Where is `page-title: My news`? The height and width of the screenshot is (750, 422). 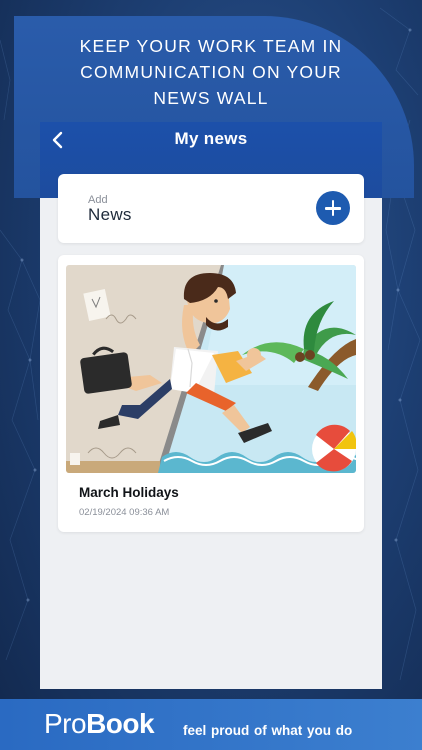
page-title: My news is located at coordinates (211, 138).